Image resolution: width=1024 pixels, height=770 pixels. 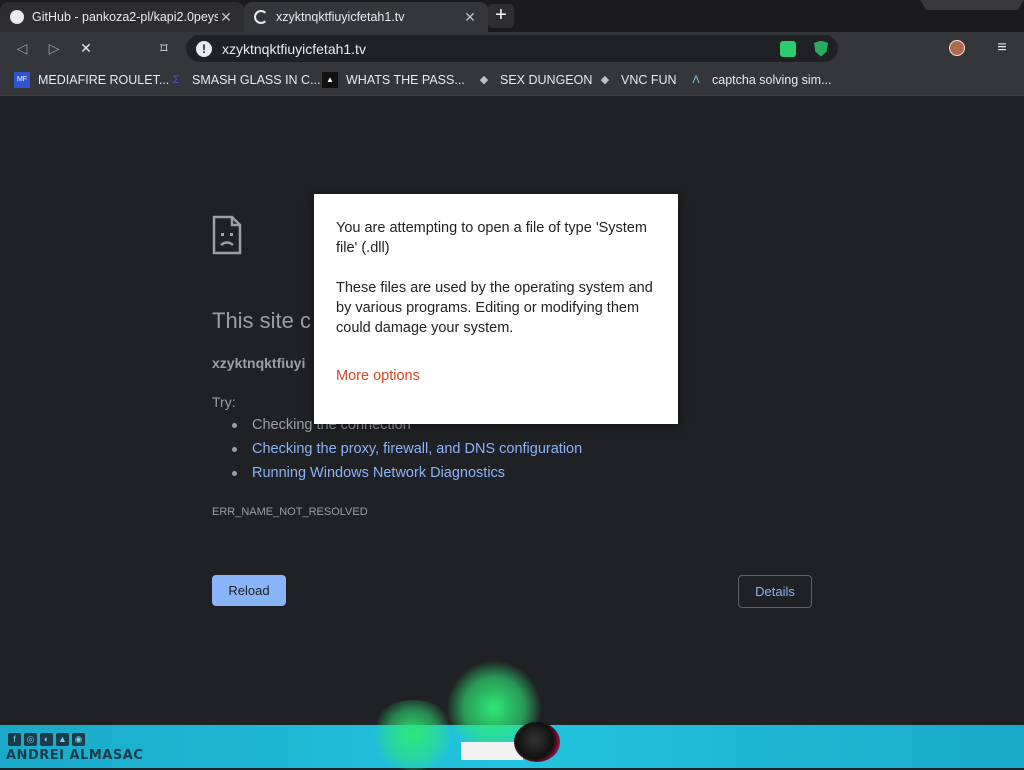 What do you see at coordinates (775, 591) in the screenshot?
I see `details-button: Details` at bounding box center [775, 591].